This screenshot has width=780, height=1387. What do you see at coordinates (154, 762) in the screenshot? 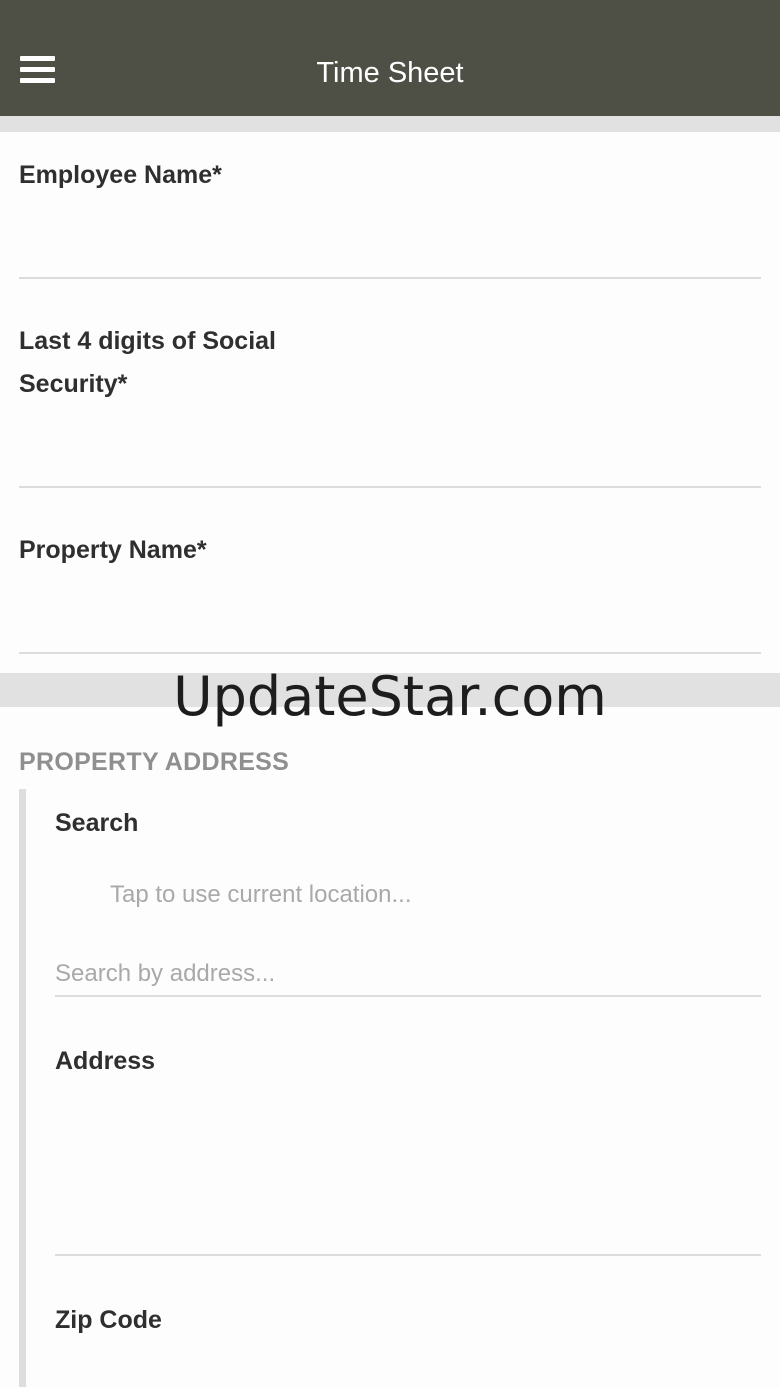
I see `property-address-heading: PROPERTY ADDRESS` at bounding box center [154, 762].